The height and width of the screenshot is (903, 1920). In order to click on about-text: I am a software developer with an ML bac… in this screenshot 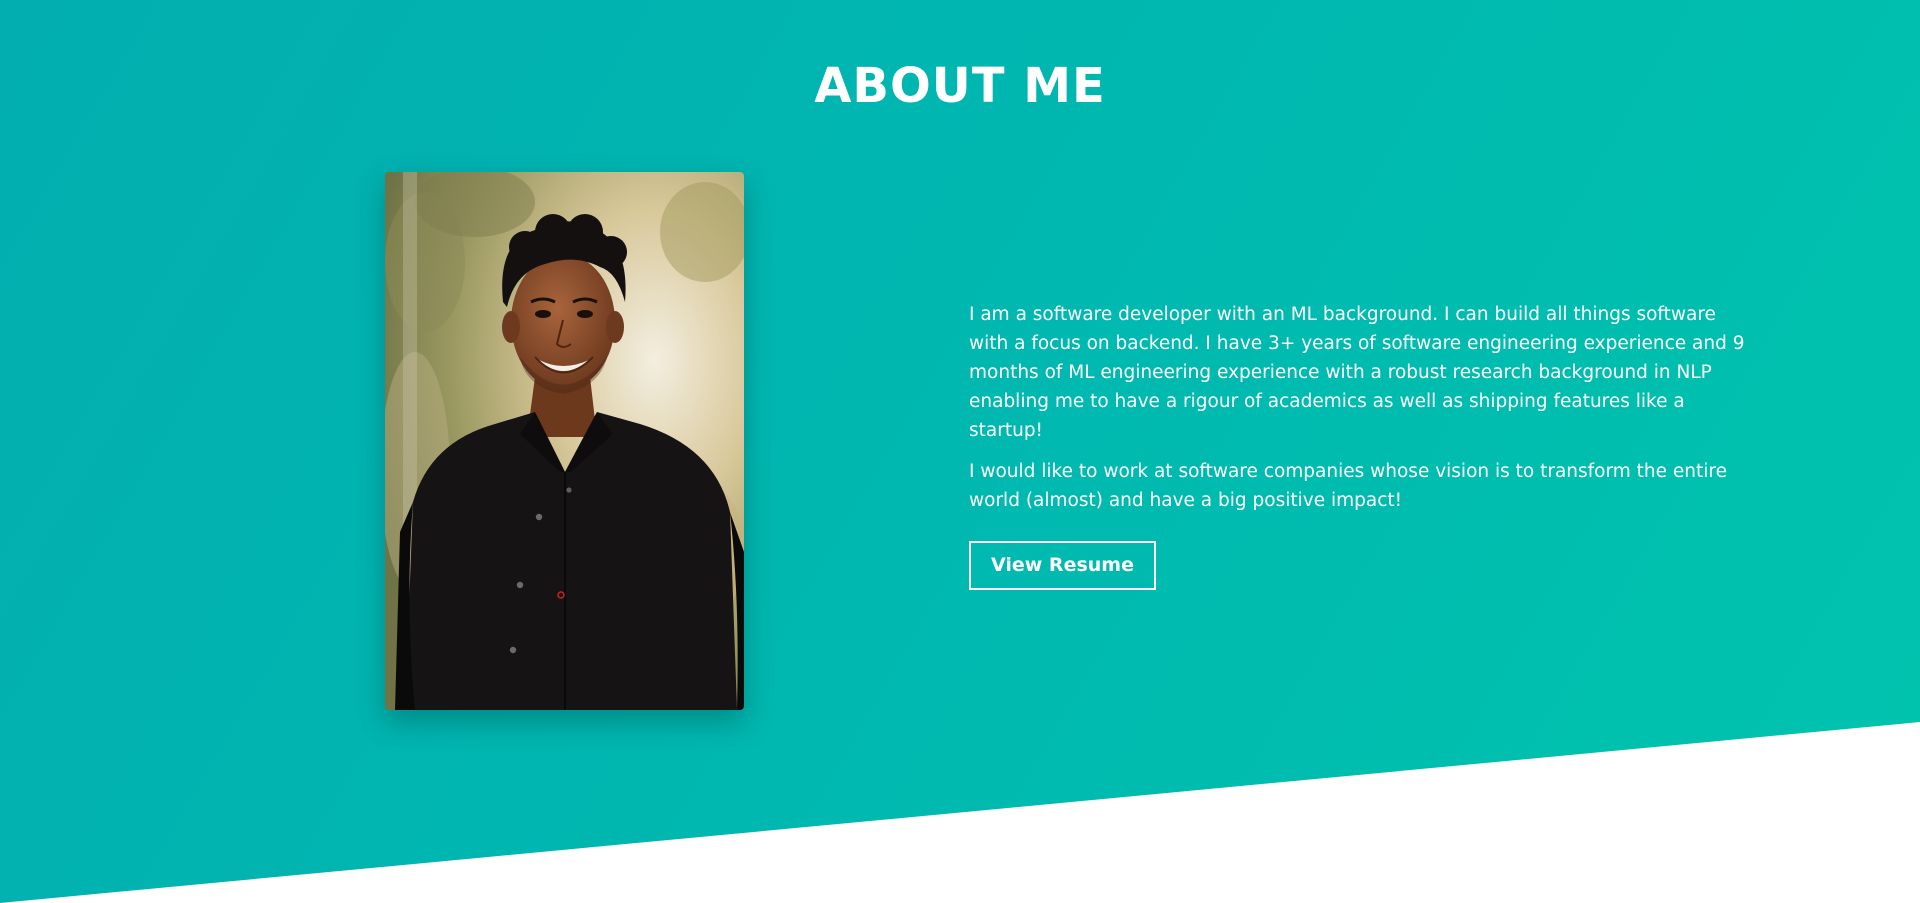, I will do `click(1359, 445)`.